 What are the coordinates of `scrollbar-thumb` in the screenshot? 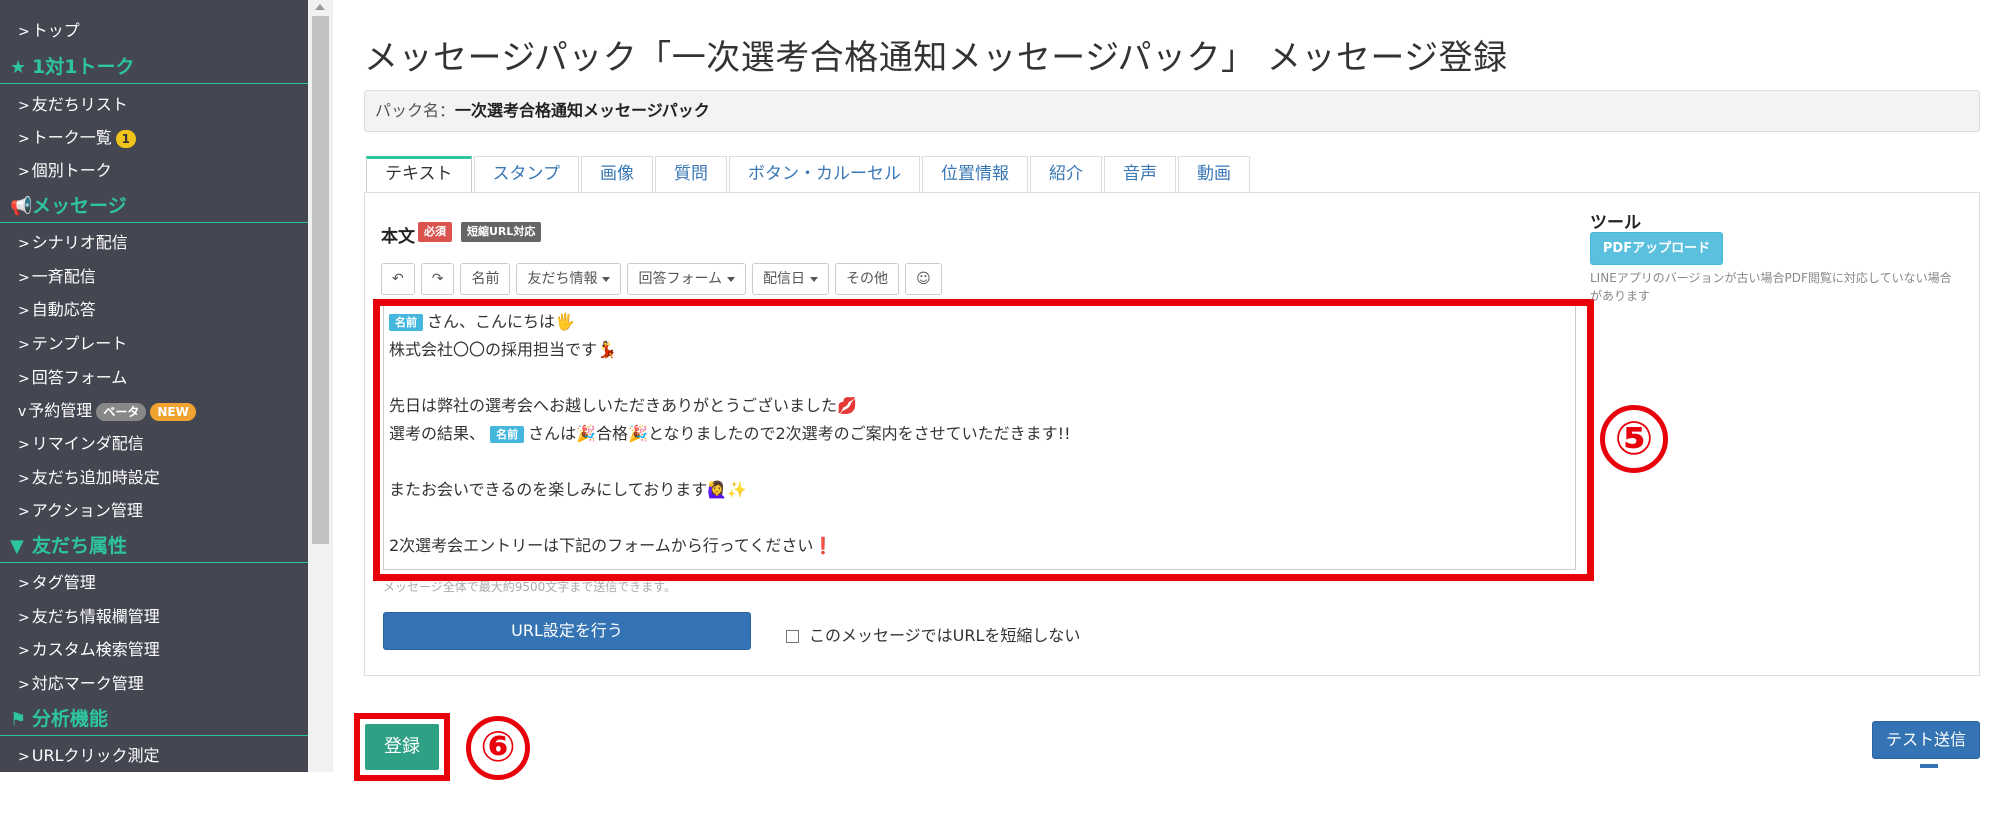 It's located at (320, 280).